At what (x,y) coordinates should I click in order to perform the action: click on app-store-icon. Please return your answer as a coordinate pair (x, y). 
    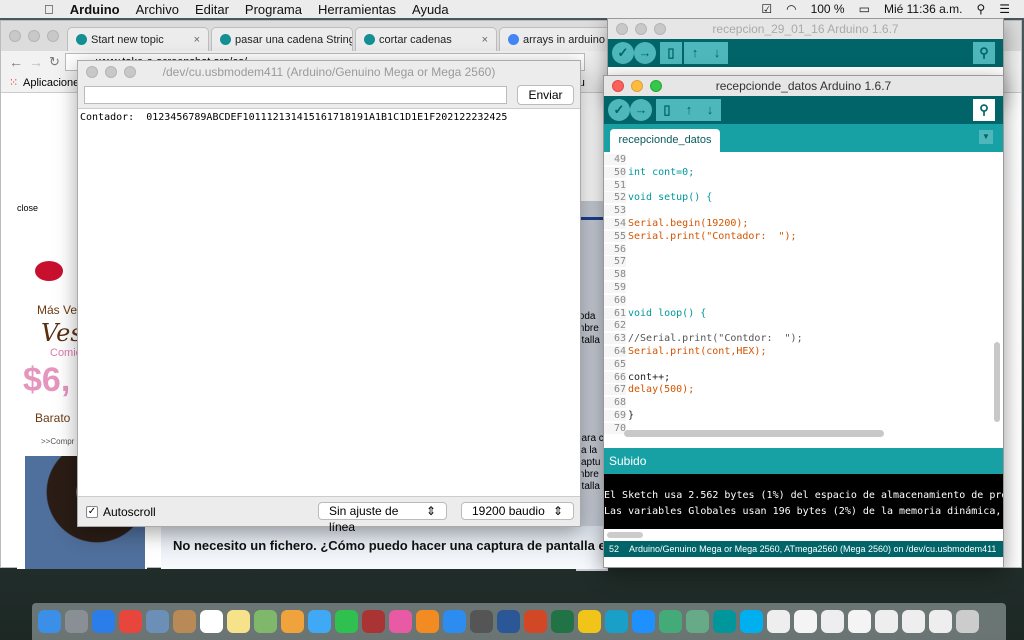
    Looking at the image, I should click on (454, 621).